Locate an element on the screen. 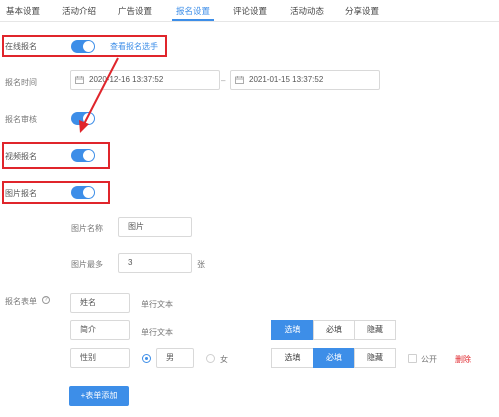 The width and height of the screenshot is (499, 417). tab-comment-settings: 评论设置 is located at coordinates (250, 11).